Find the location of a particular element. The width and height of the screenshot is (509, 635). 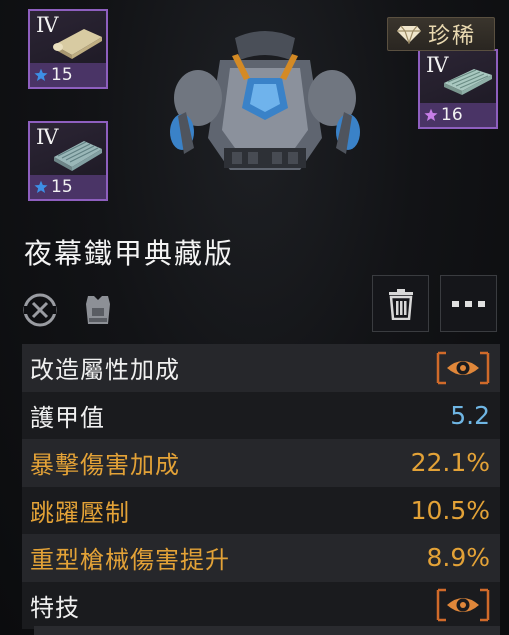

armor-vest-icon is located at coordinates (98, 310).